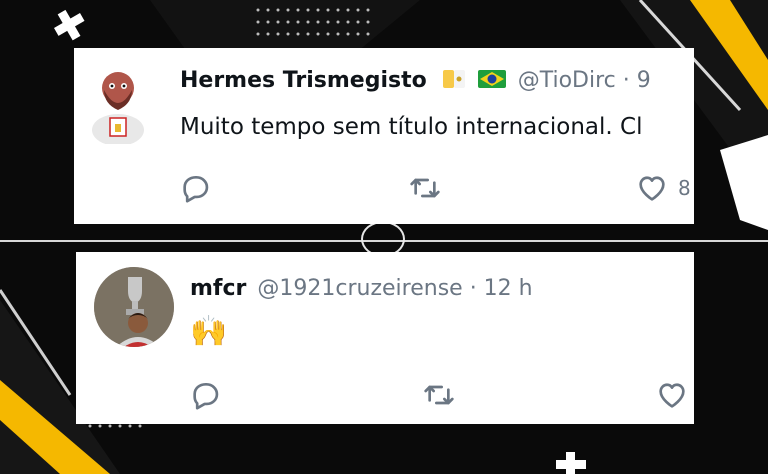  I want to click on handle: @1921cruzeirense · 12 h, so click(394, 288).